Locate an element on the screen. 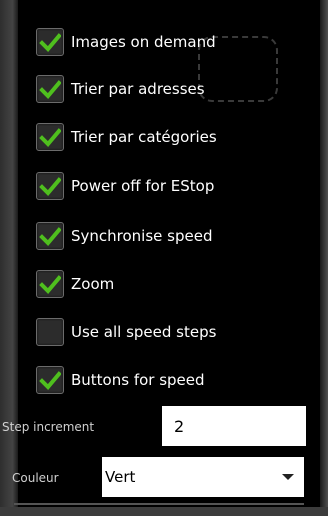 Image resolution: width=328 pixels, height=516 pixels. option-use-all-speed-steps: Use all speed steps is located at coordinates (126, 332).